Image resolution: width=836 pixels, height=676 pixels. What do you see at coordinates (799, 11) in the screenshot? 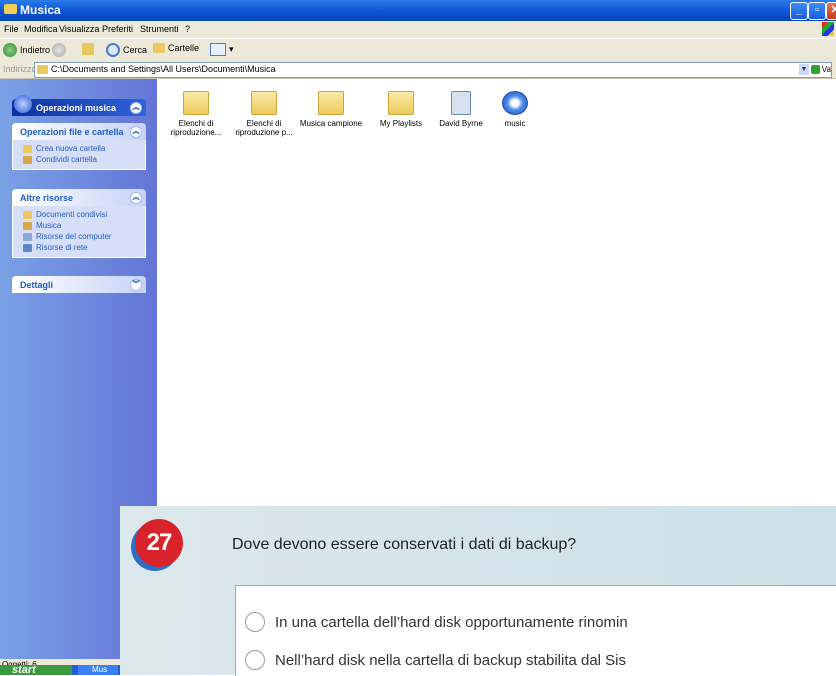
I see `minimize-button: _` at bounding box center [799, 11].